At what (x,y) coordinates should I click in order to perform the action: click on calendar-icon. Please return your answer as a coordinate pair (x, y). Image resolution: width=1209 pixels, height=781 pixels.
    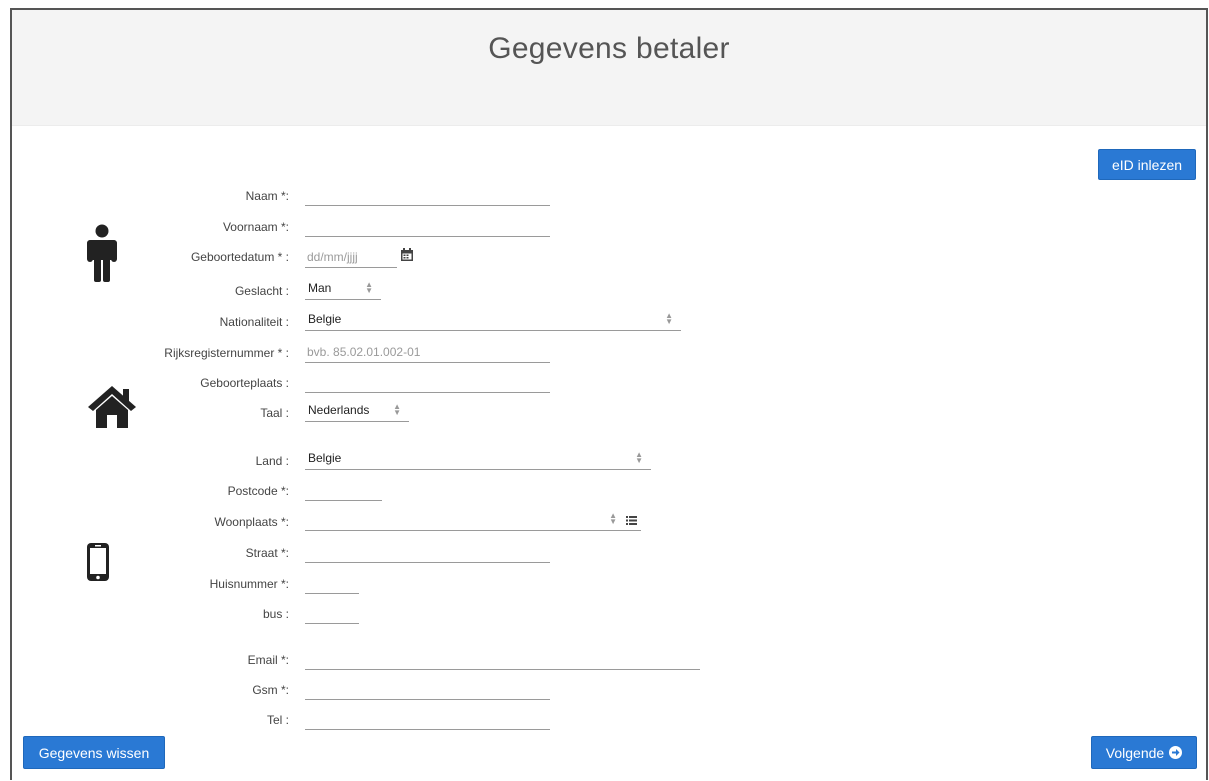
    Looking at the image, I should click on (407, 257).